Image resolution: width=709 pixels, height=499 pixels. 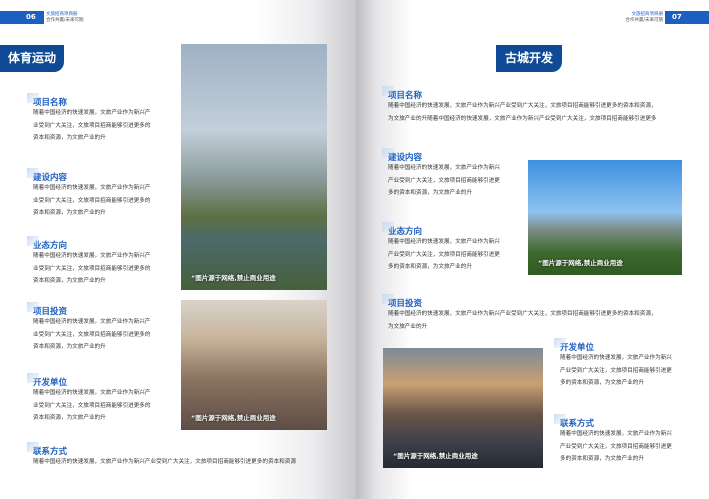 What do you see at coordinates (529, 58) in the screenshot?
I see `section-tag: 古城开发` at bounding box center [529, 58].